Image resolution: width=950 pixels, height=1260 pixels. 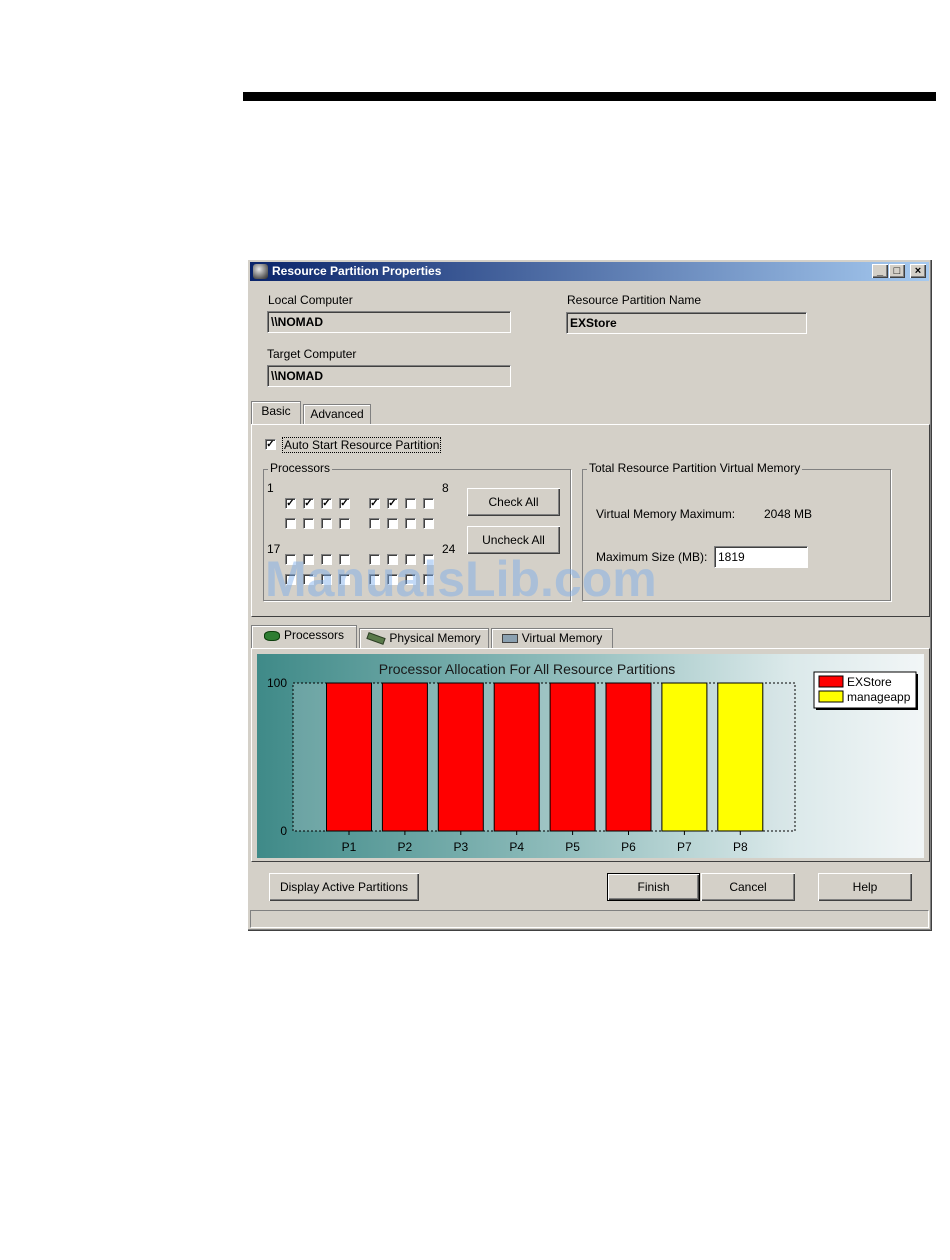 What do you see at coordinates (516, 757) in the screenshot?
I see `bar-p4` at bounding box center [516, 757].